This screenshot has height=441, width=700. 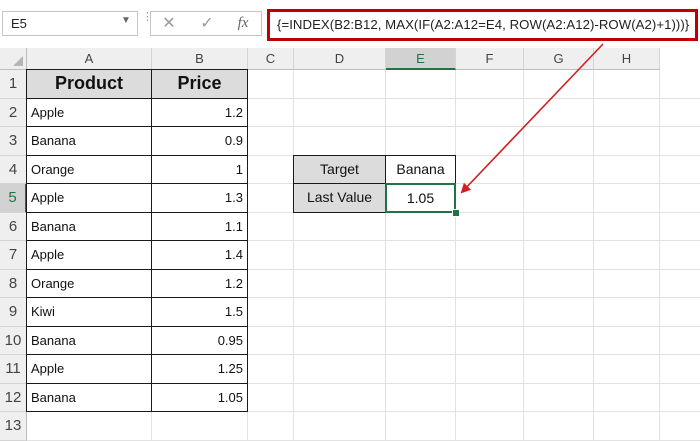 What do you see at coordinates (13, 84) in the screenshot?
I see `row-header-1: 1` at bounding box center [13, 84].